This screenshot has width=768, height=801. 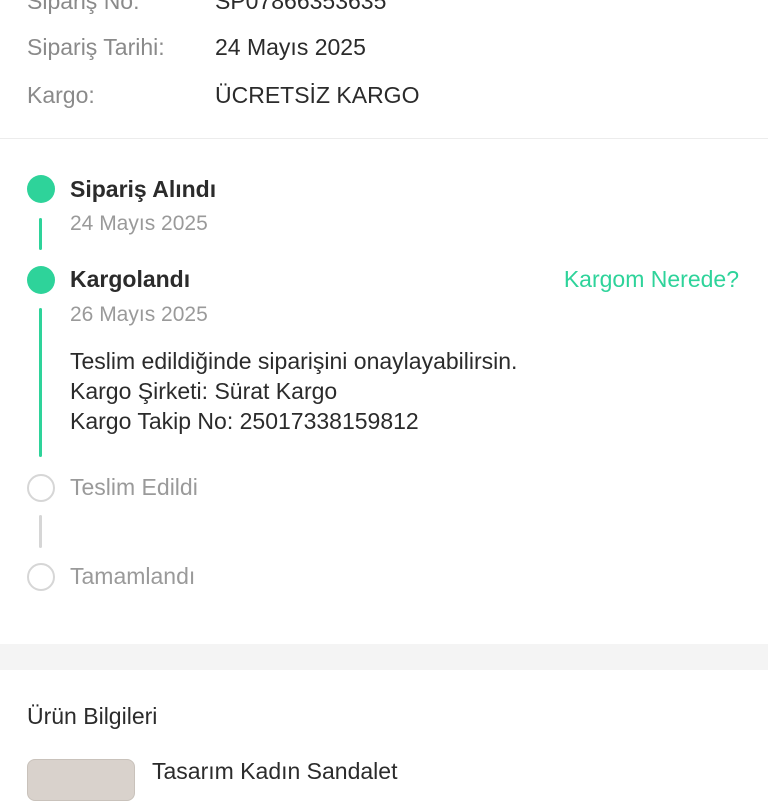 What do you see at coordinates (143, 189) in the screenshot?
I see `step-received-title: Sipariş Alındı` at bounding box center [143, 189].